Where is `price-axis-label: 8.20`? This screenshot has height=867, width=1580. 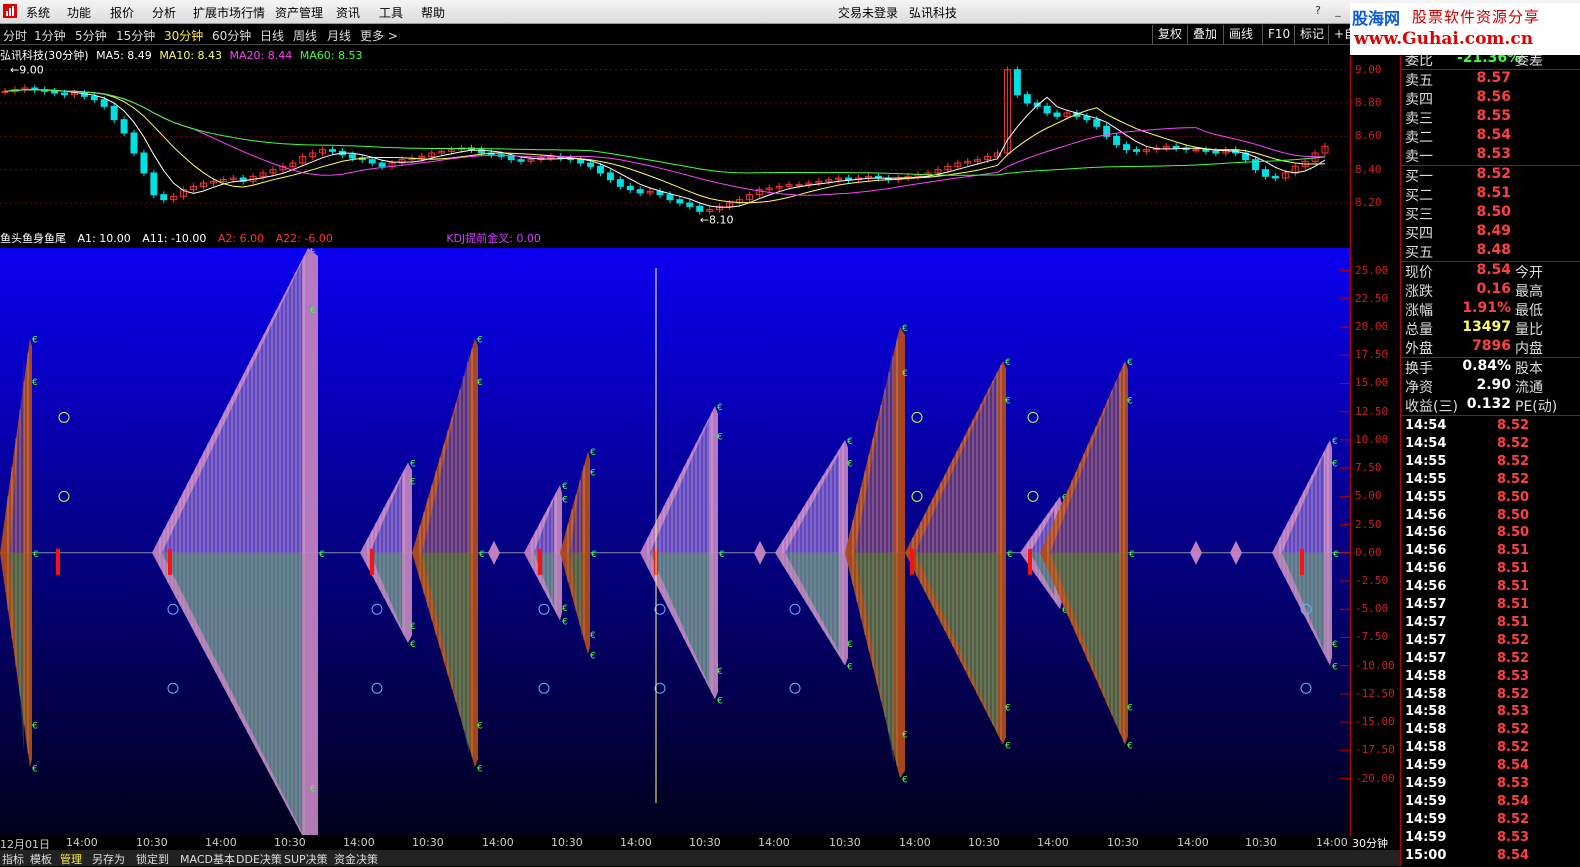 price-axis-label: 8.20 is located at coordinates (1368, 202).